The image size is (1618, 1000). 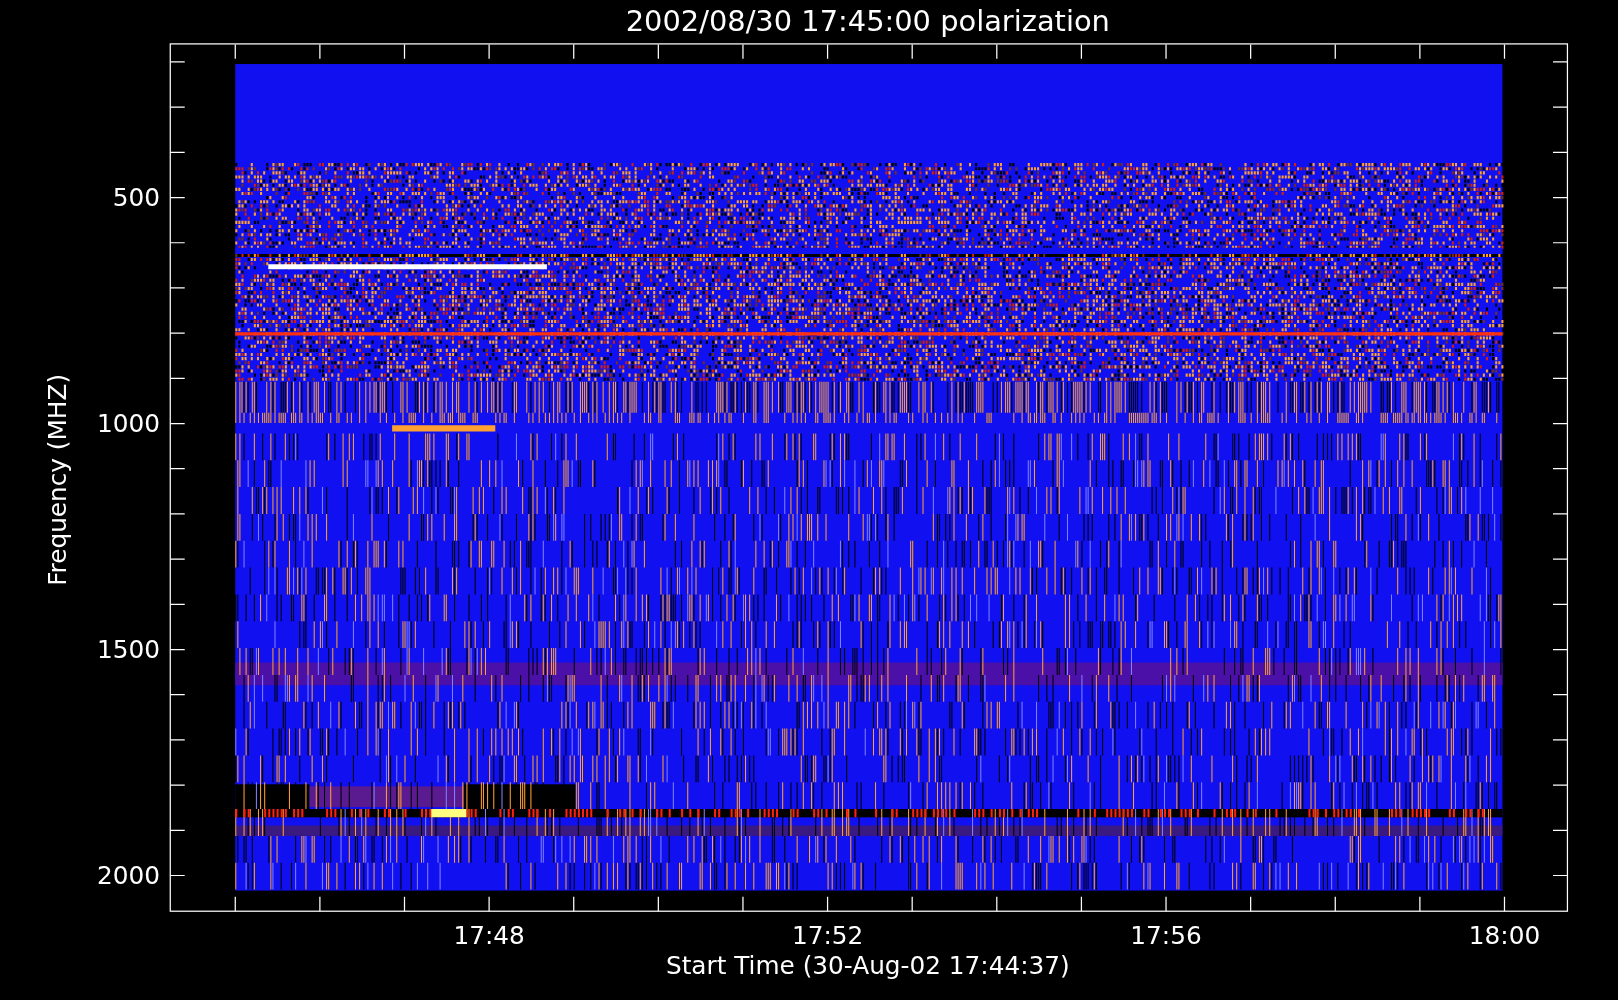 What do you see at coordinates (128, 650) in the screenshot?
I see `y-tick-label: 1500` at bounding box center [128, 650].